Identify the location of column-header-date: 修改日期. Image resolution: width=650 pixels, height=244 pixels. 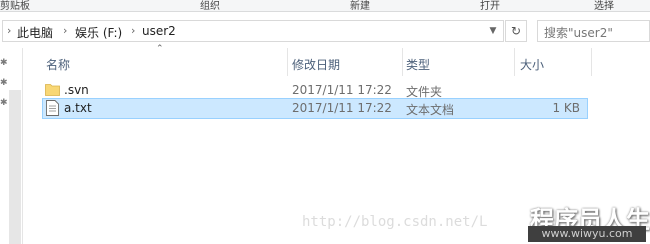
(316, 64).